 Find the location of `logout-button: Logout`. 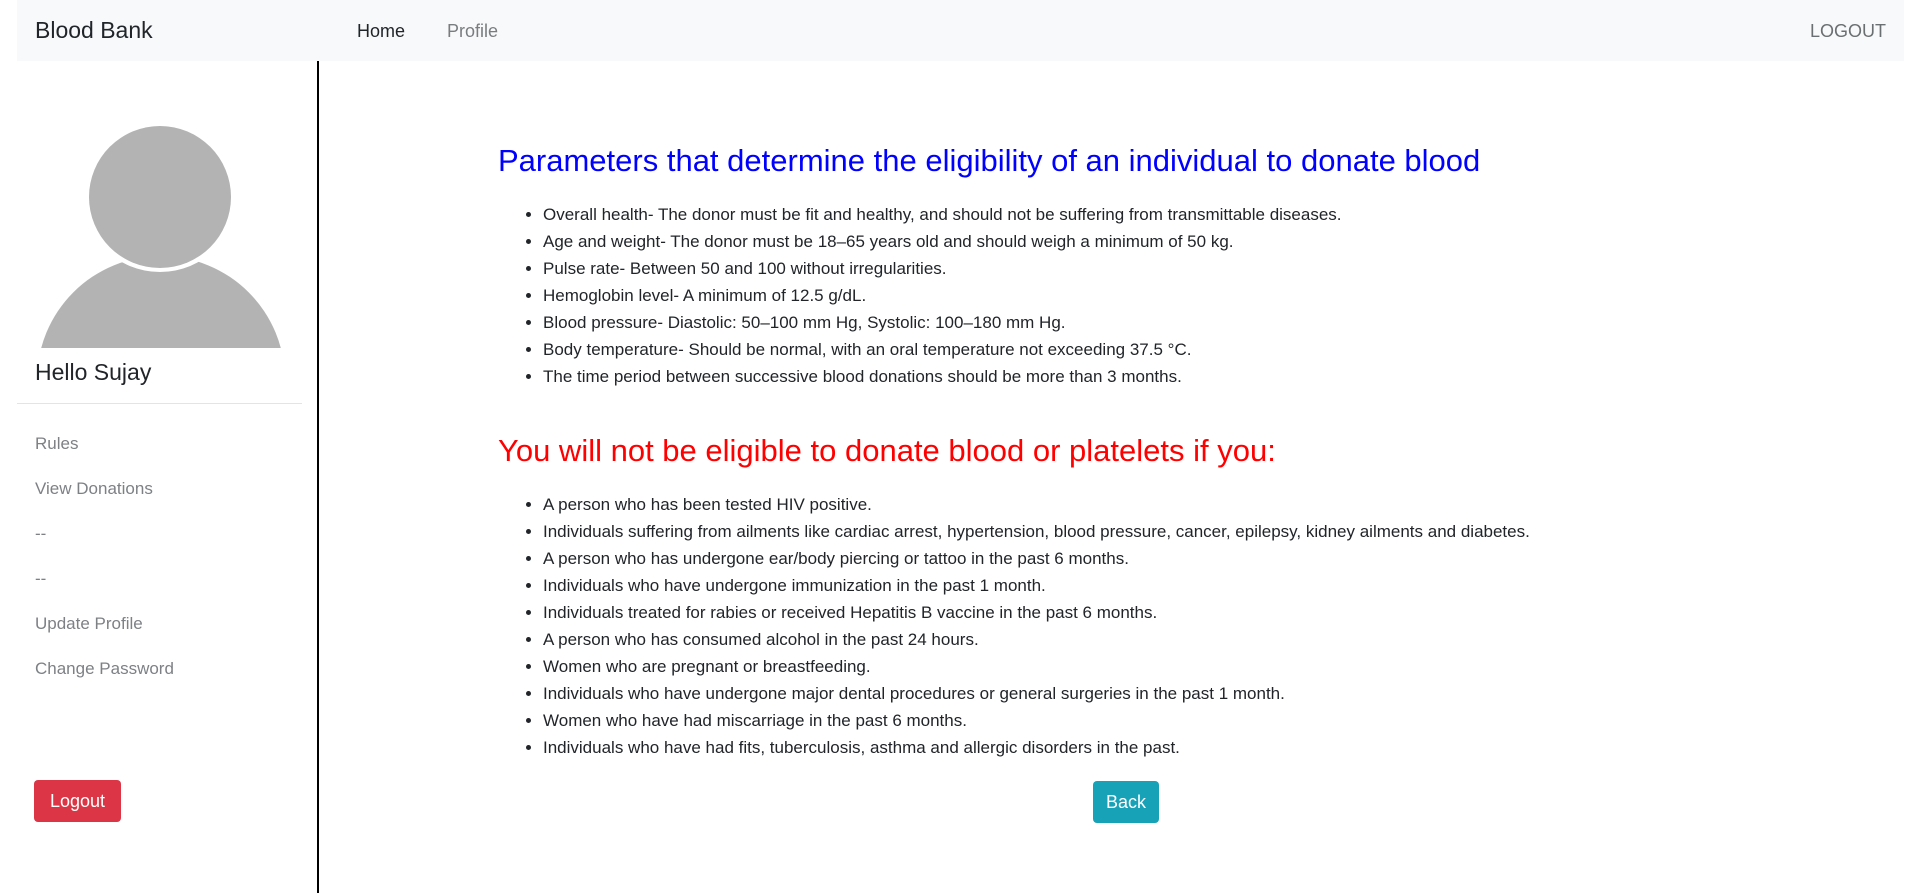

logout-button: Logout is located at coordinates (77, 801).